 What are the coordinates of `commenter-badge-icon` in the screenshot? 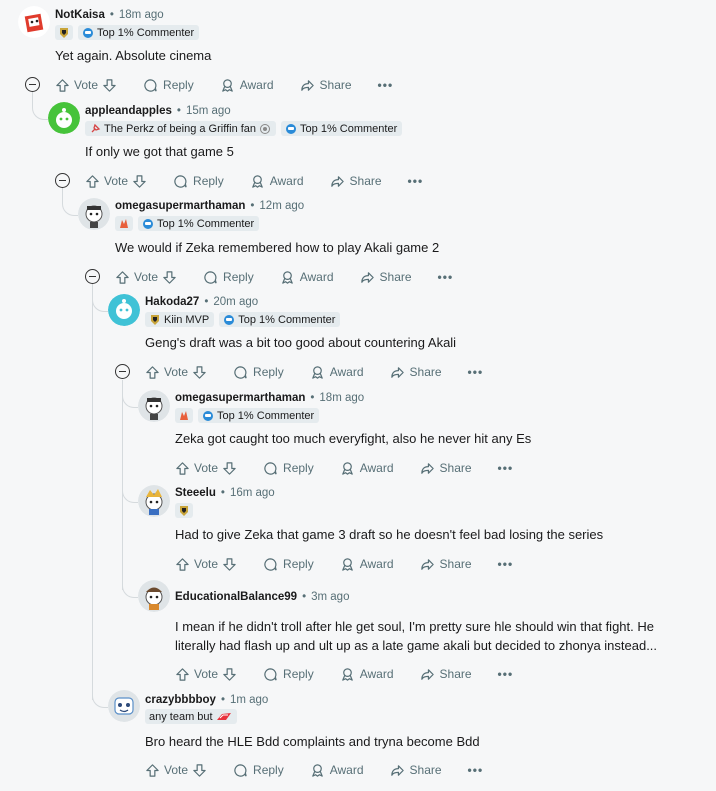 It's located at (291, 128).